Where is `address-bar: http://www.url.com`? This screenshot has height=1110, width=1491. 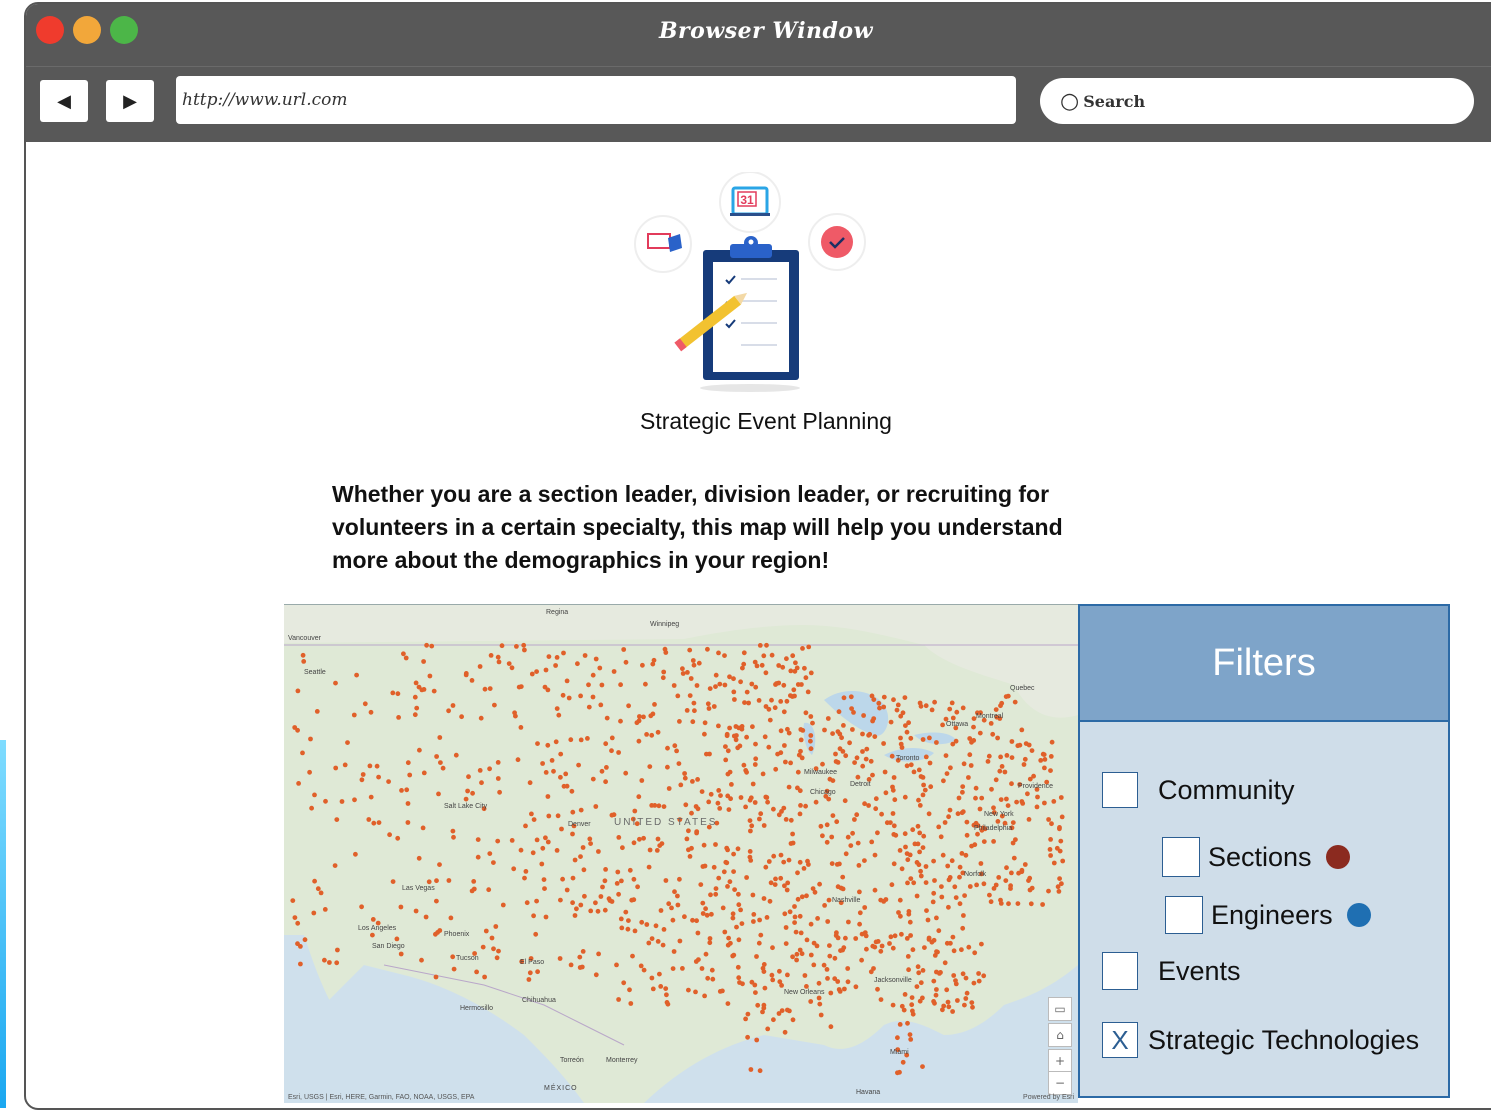
address-bar: http://www.url.com is located at coordinates (596, 100).